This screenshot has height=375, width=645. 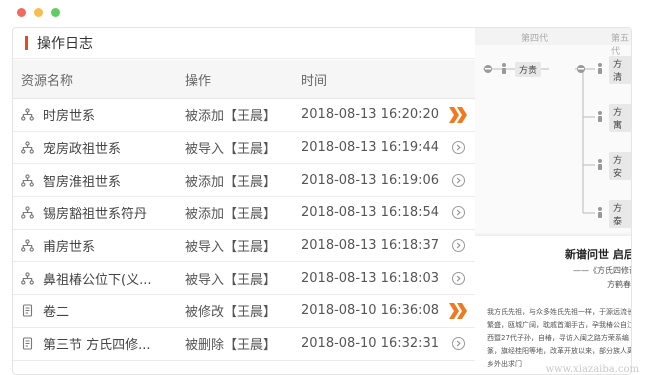 I want to click on name-cell: 时房世系, so click(x=99, y=114).